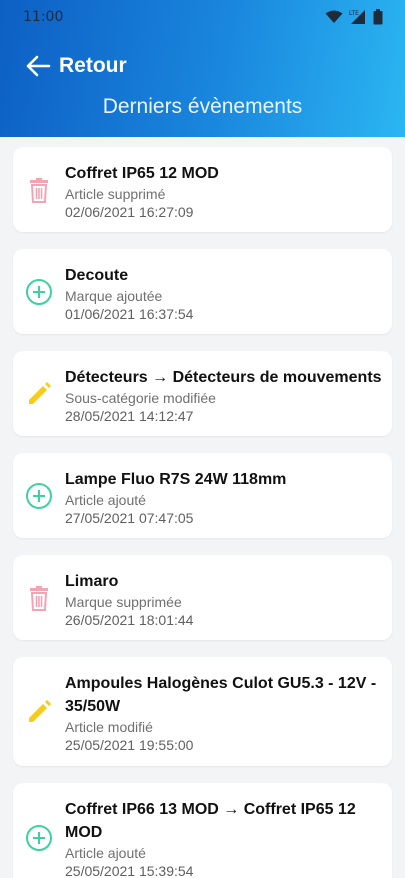 The width and height of the screenshot is (405, 878). Describe the element at coordinates (202, 106) in the screenshot. I see `page-title: Derniers évènements` at that location.